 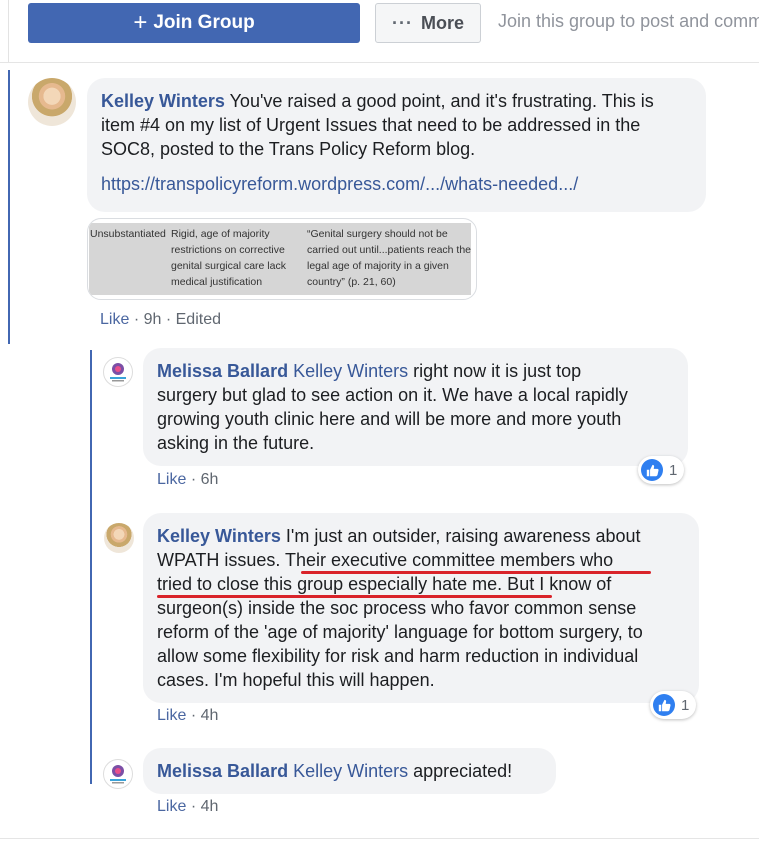 What do you see at coordinates (628, 21) in the screenshot?
I see `join-hint-text: Join this group to post and comm` at bounding box center [628, 21].